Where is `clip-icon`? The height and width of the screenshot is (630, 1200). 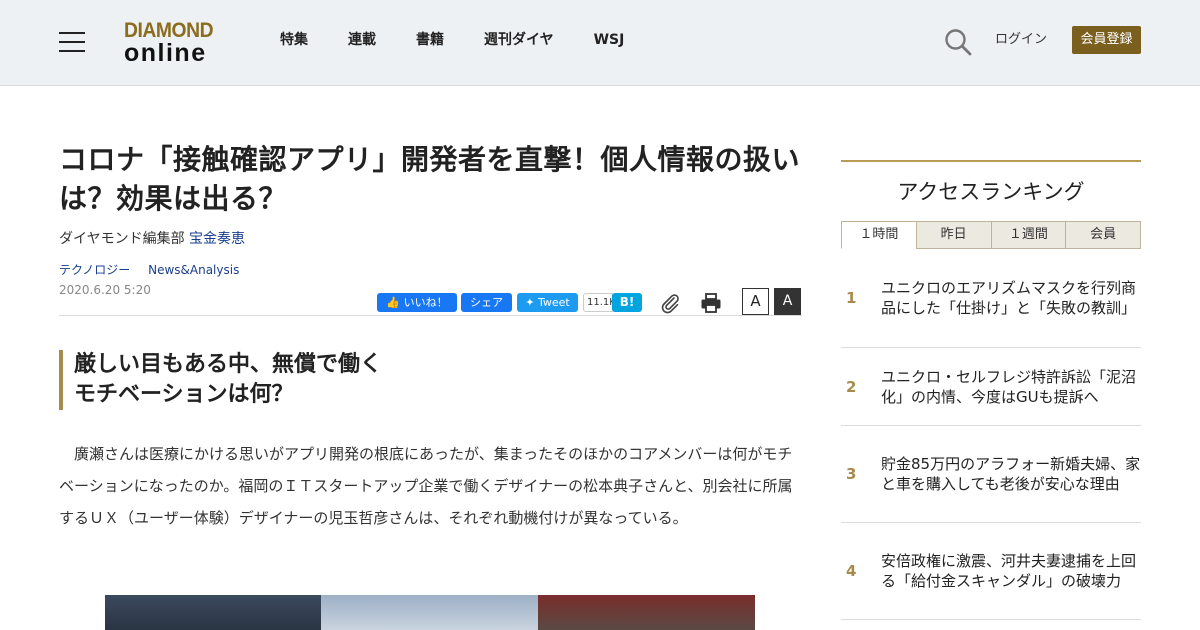 clip-icon is located at coordinates (670, 303).